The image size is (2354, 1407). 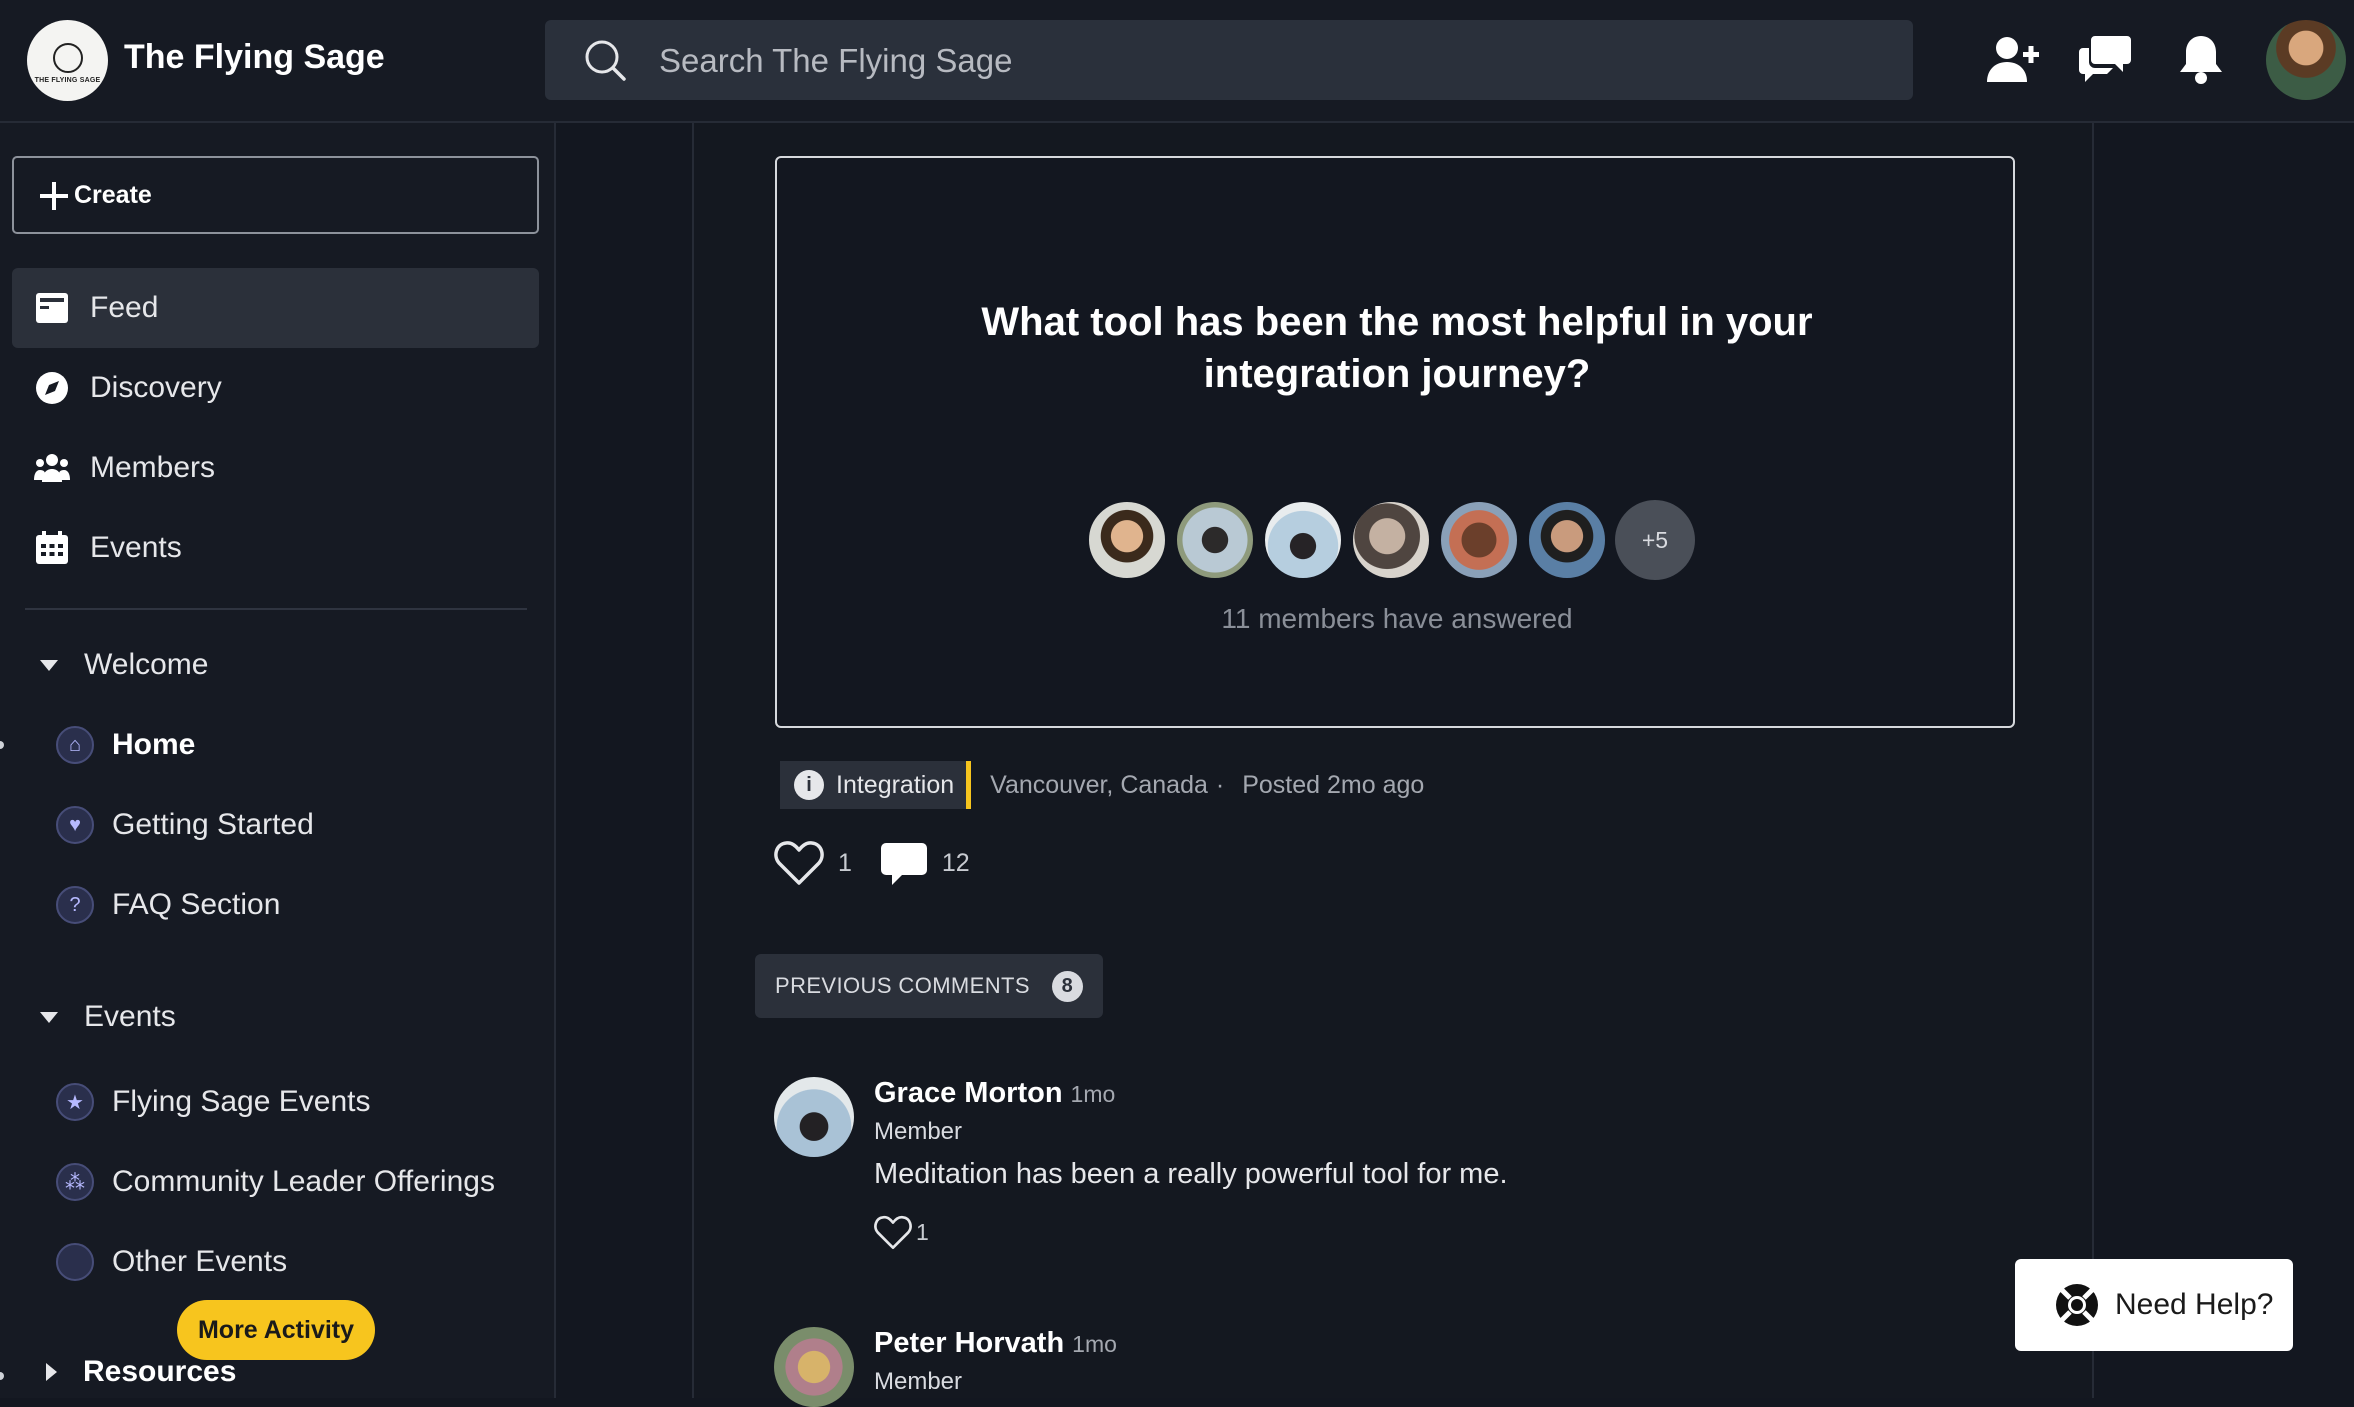 What do you see at coordinates (75, 1102) in the screenshot?
I see `star-icon: ★` at bounding box center [75, 1102].